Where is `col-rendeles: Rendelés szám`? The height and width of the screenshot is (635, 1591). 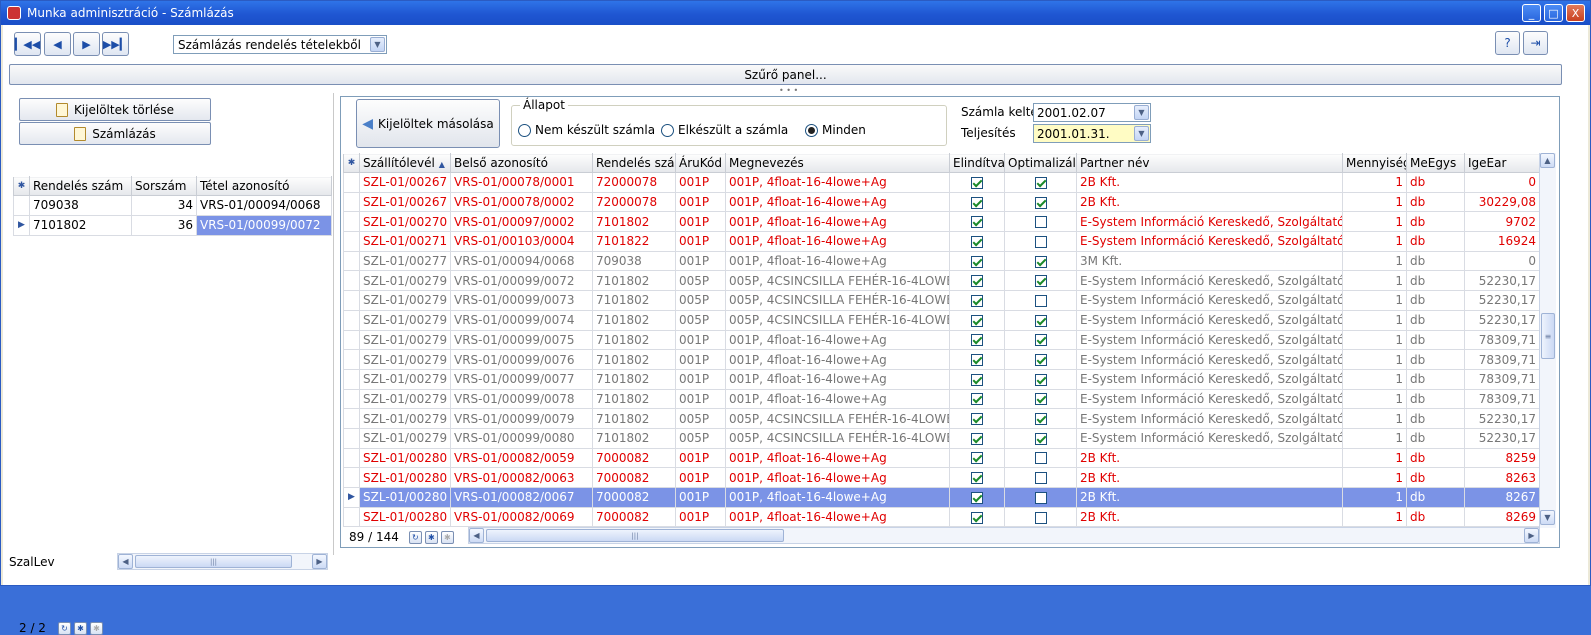 col-rendeles: Rendelés szám is located at coordinates (80, 186).